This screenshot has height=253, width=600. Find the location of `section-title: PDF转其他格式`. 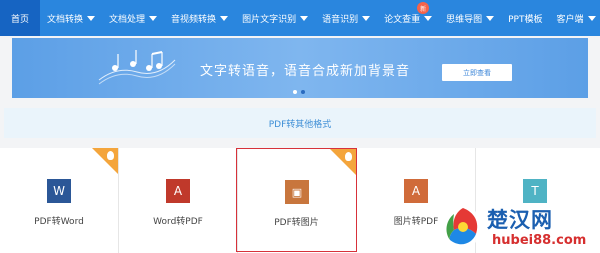

section-title: PDF转其他格式 is located at coordinates (300, 124).